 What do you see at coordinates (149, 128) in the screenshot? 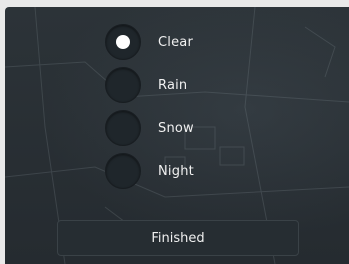
I see `option-snow: Snow` at bounding box center [149, 128].